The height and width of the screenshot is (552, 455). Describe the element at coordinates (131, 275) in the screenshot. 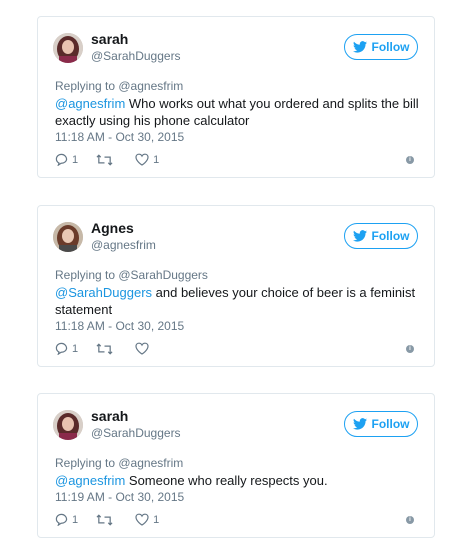

I see `replying-to: Replying to @SarahDuggers` at that location.